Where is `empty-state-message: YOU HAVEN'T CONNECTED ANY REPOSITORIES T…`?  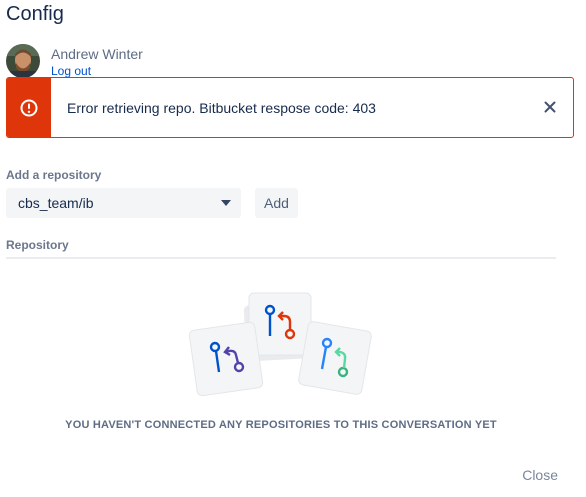 empty-state-message: YOU HAVEN'T CONNECTED ANY REPOSITORIES T… is located at coordinates (281, 425).